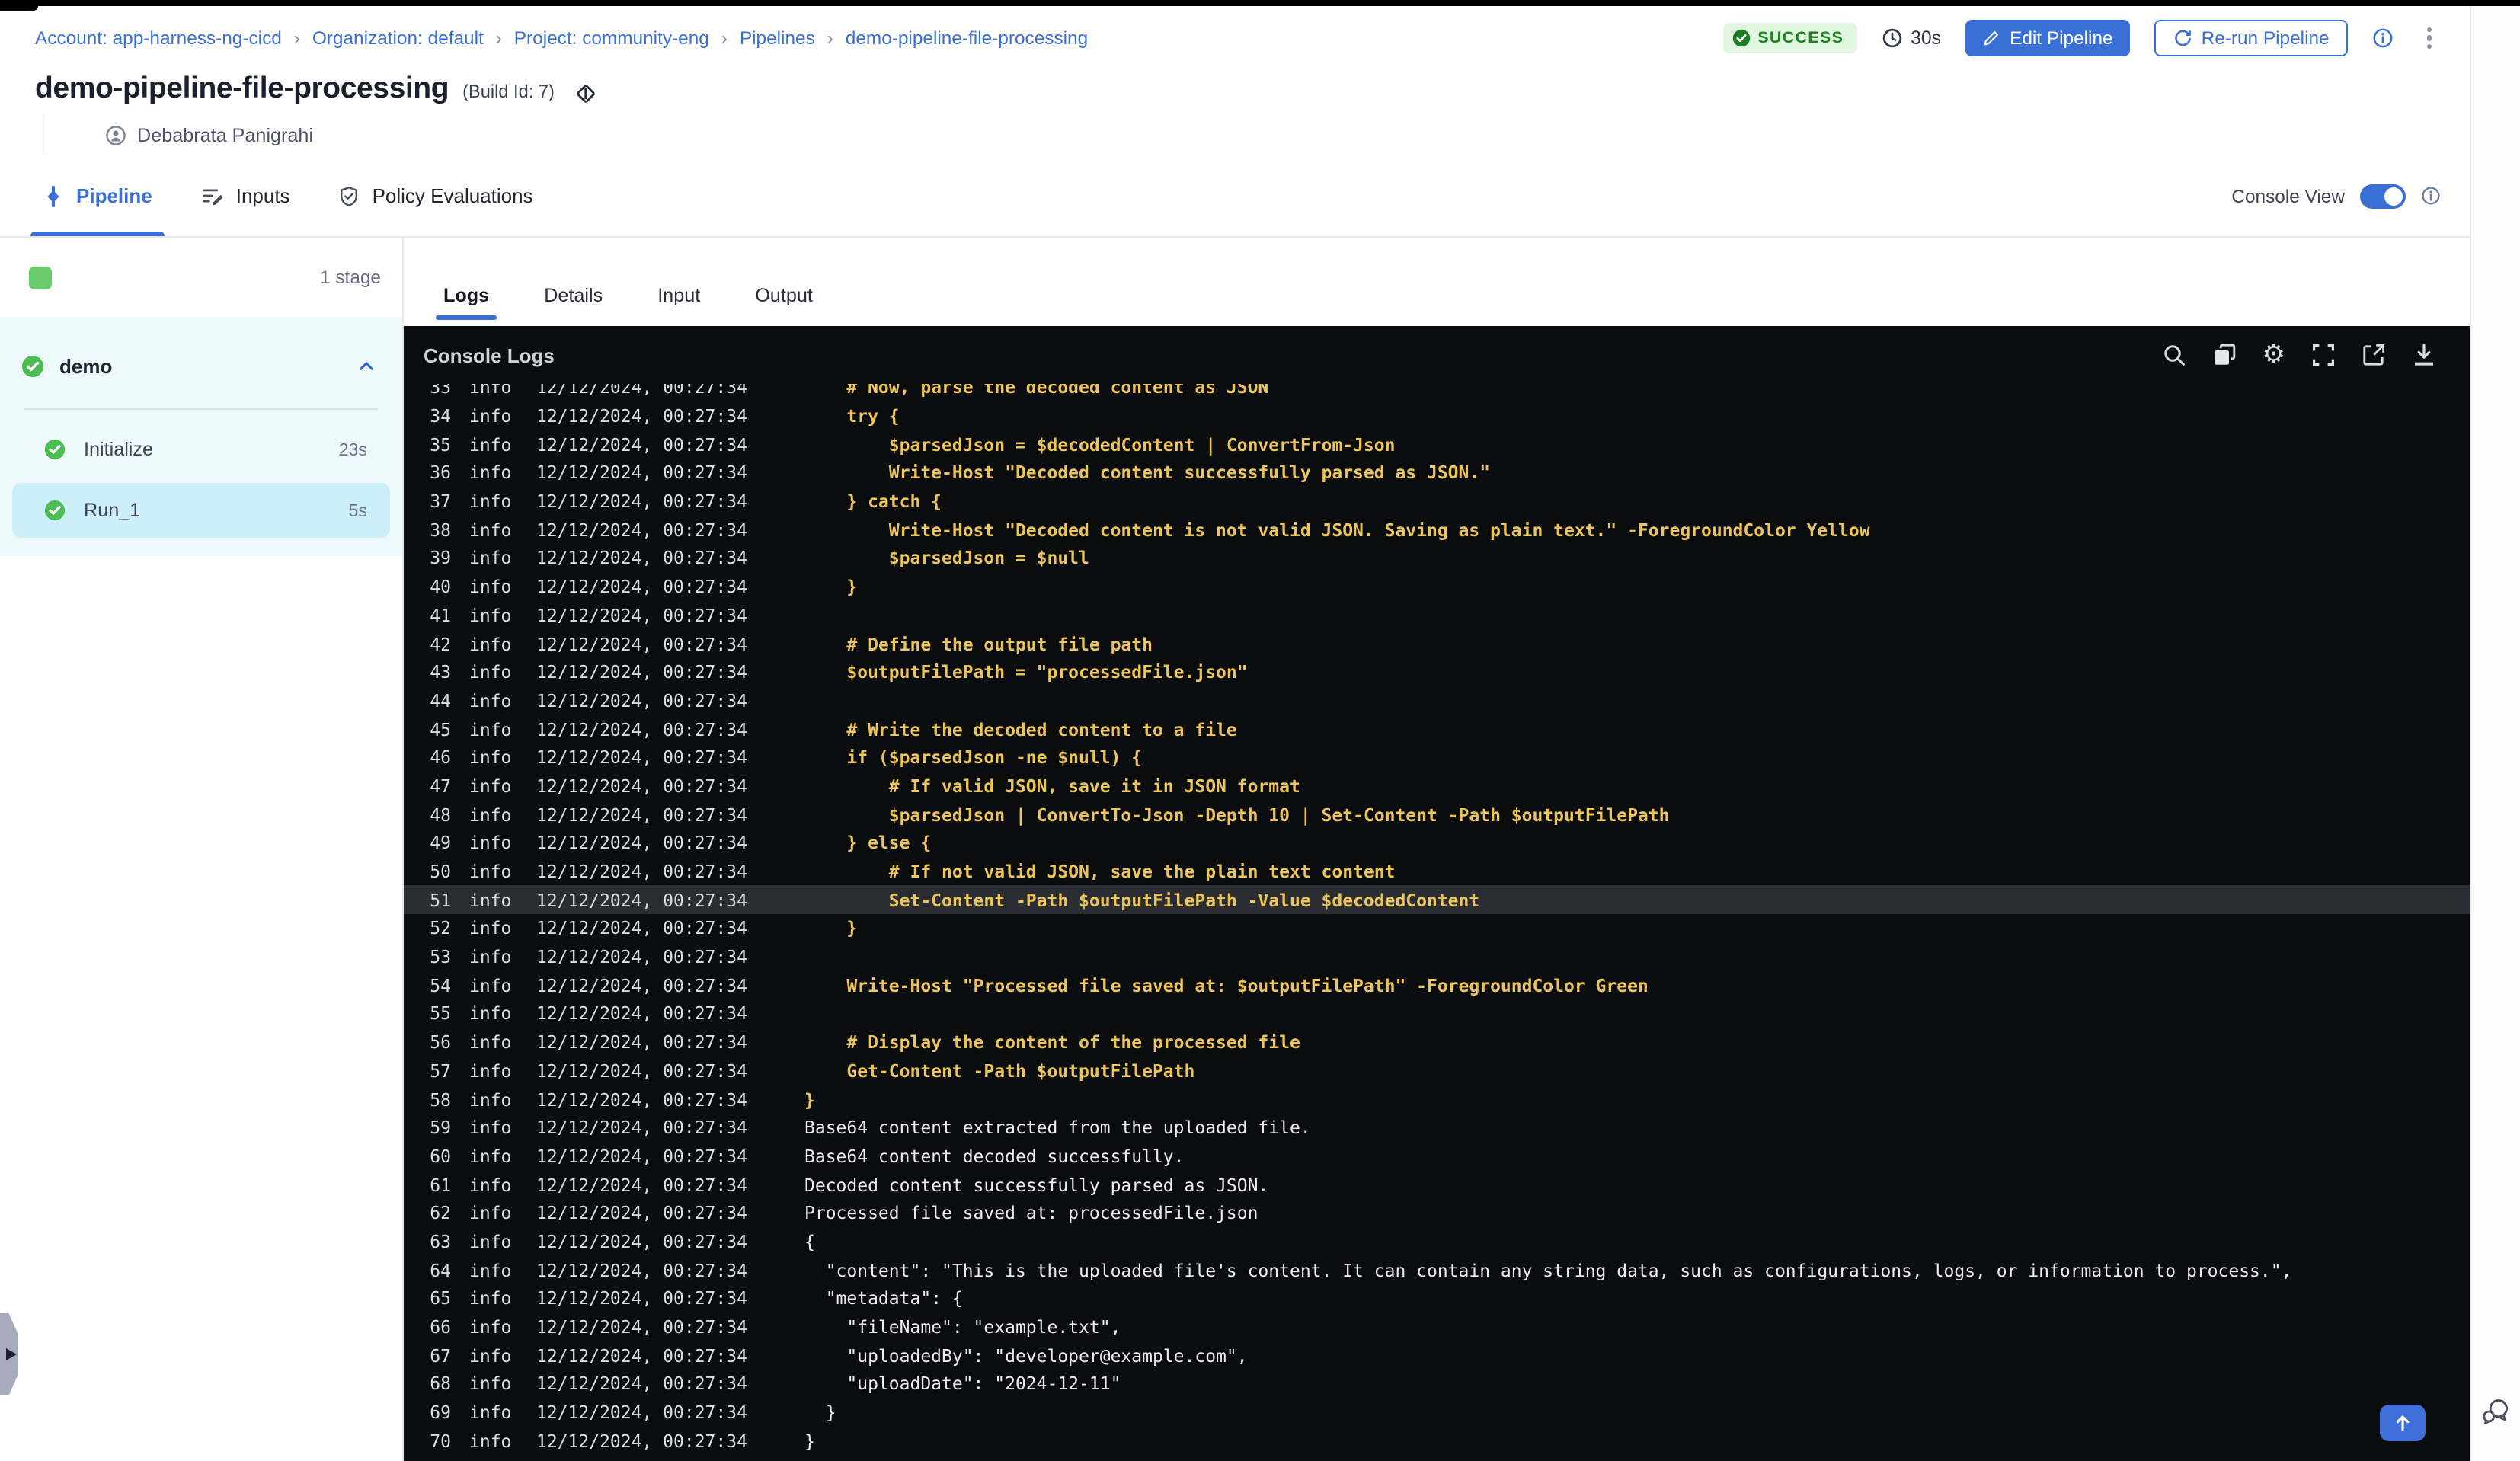 This screenshot has width=2520, height=1461. What do you see at coordinates (573, 305) in the screenshot?
I see `tab-details: Details` at bounding box center [573, 305].